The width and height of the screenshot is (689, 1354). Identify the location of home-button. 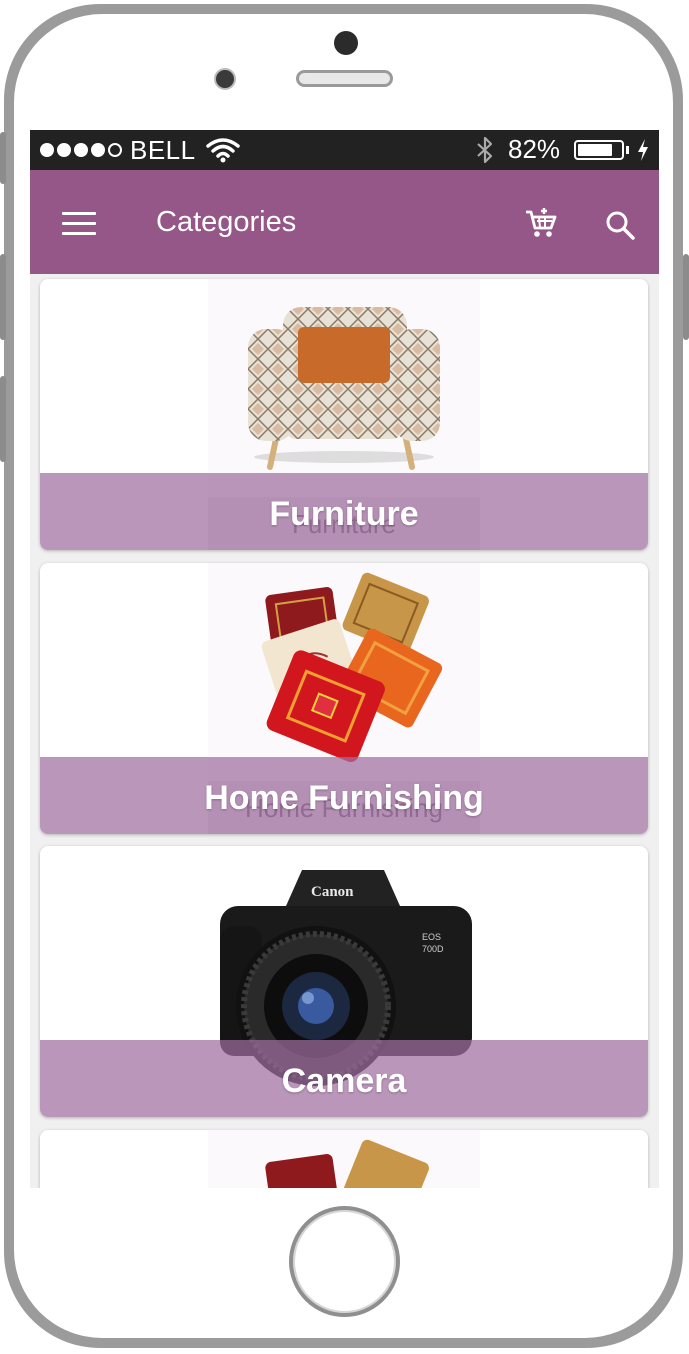
(344, 1261).